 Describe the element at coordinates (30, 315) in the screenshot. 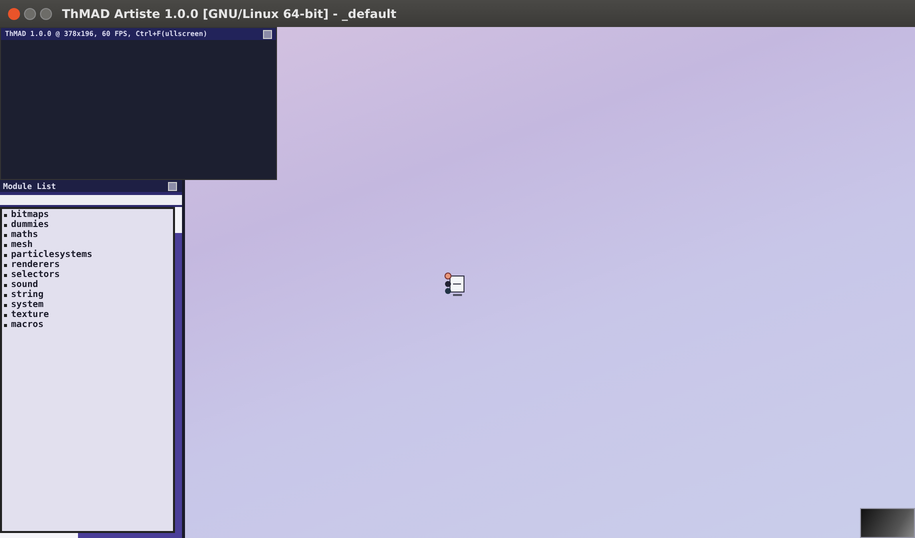

I see `list-item: texture` at that location.